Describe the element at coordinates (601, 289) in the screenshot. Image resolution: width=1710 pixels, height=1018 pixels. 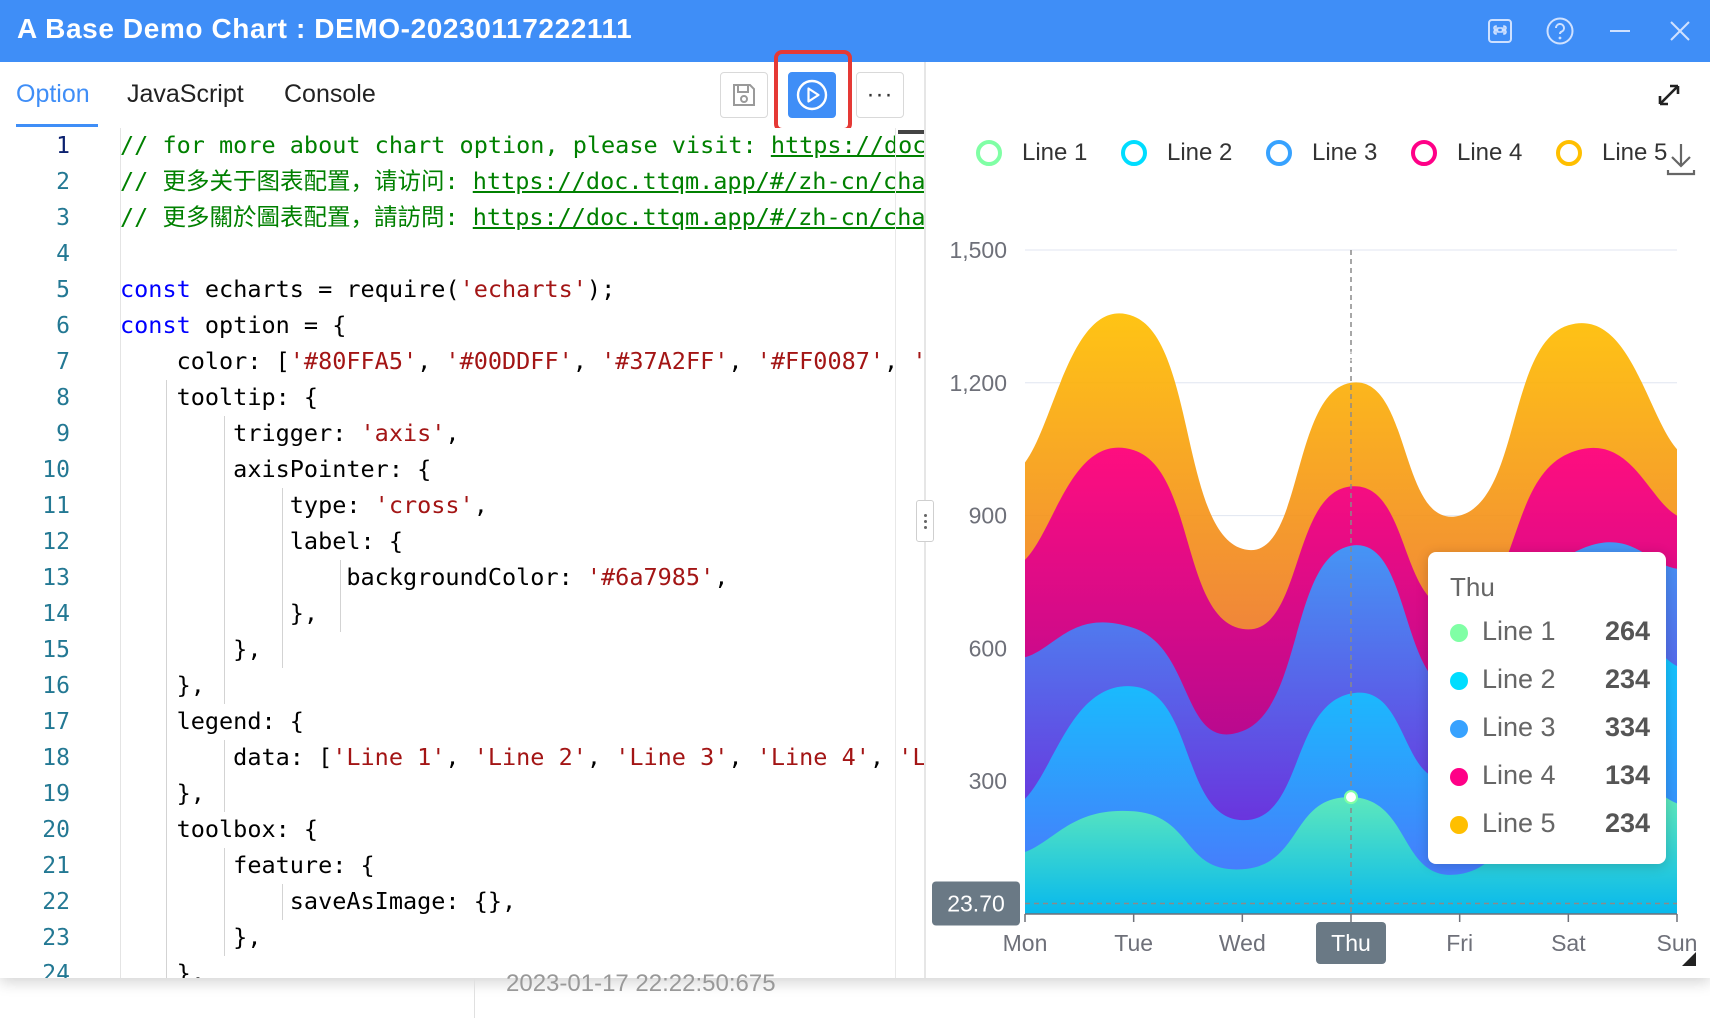
I see `code-token: );` at that location.